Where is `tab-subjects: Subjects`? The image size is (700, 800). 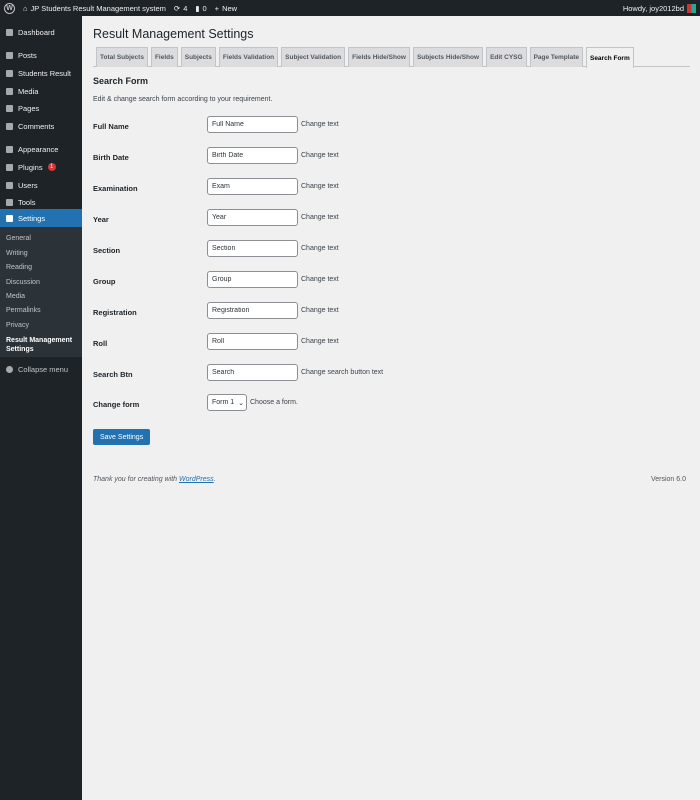
tab-subjects: Subjects is located at coordinates (198, 57).